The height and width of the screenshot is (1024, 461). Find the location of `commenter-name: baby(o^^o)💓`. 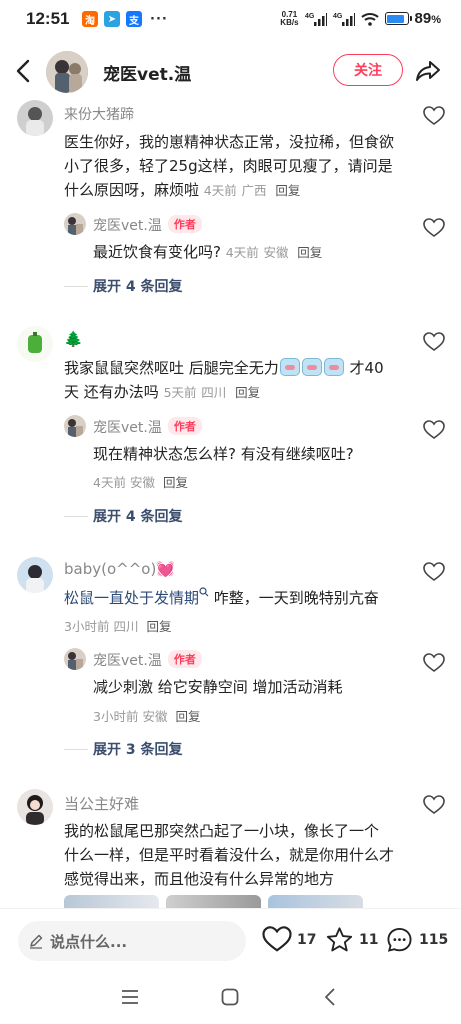

commenter-name: baby(o^^o)💓 is located at coordinates (119, 569).